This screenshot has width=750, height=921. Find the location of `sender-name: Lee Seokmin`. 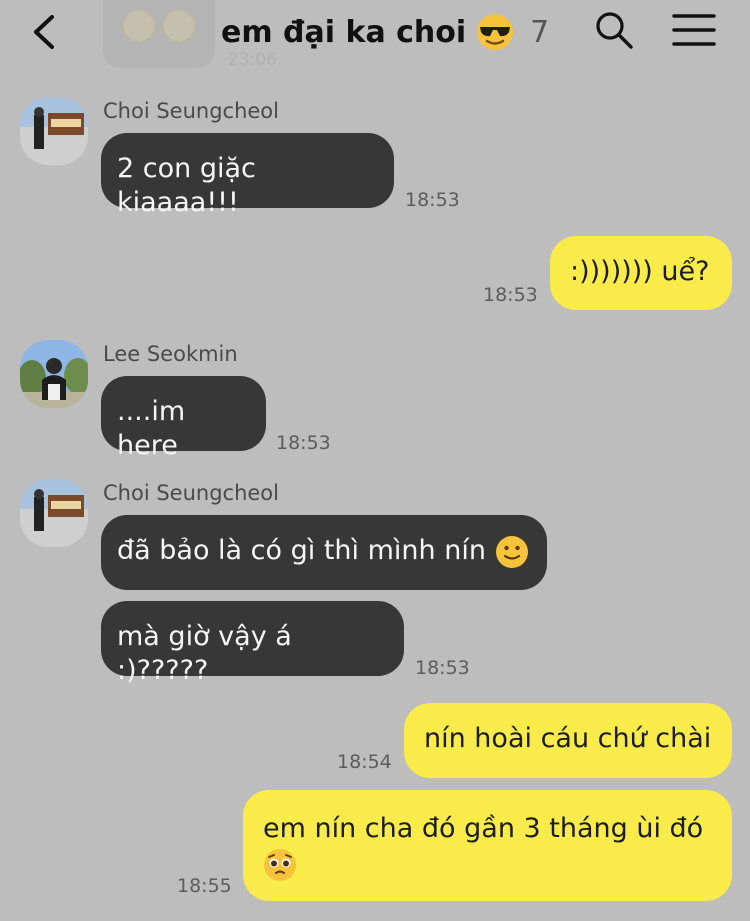

sender-name: Lee Seokmin is located at coordinates (170, 354).